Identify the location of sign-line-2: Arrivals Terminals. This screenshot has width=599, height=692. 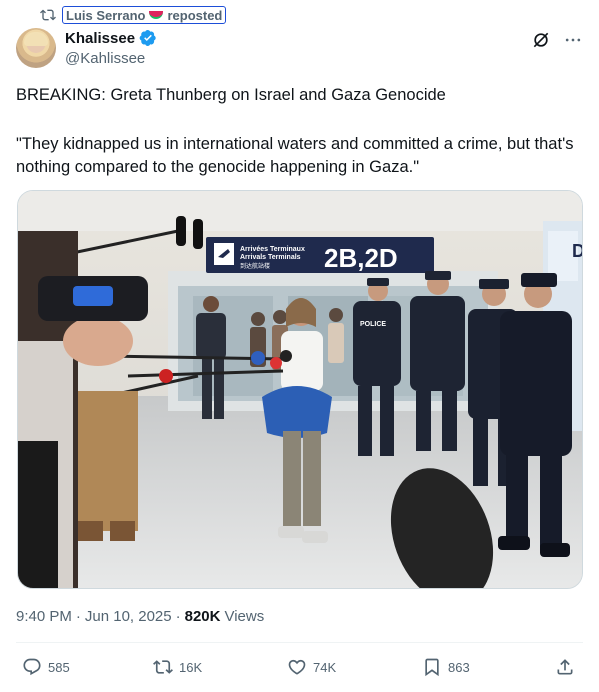
(270, 257).